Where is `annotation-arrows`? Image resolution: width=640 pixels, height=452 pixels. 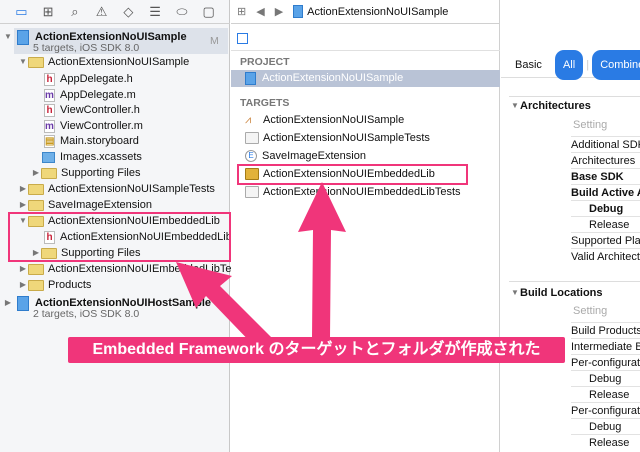 annotation-arrows is located at coordinates (261, 266).